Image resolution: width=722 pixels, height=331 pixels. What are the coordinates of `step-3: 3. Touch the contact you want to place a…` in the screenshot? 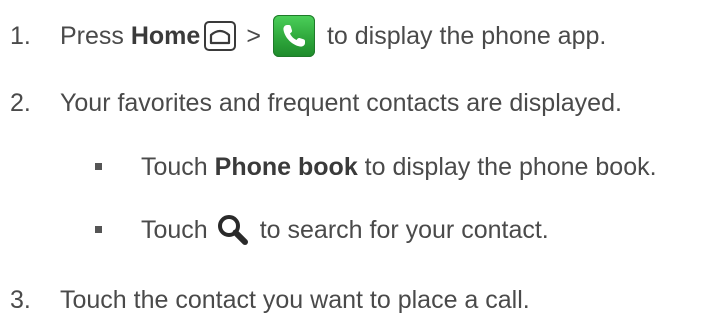 It's located at (270, 300).